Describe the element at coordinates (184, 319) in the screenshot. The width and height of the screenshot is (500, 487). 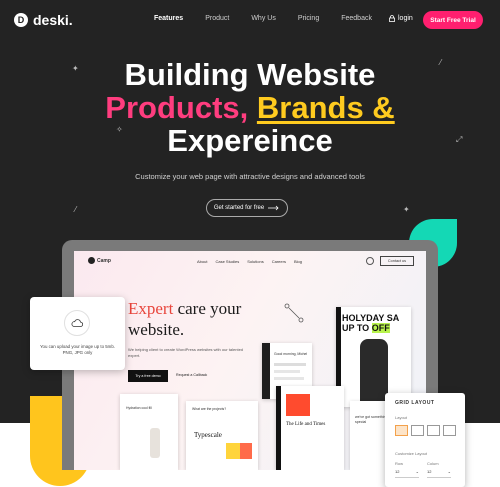
I see `mockup-heading: Expert care your website.` at that location.